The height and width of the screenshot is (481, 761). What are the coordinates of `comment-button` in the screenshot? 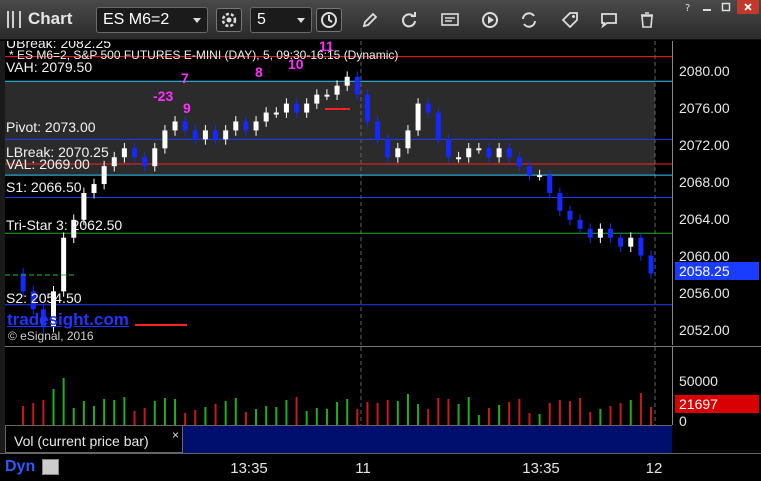 It's located at (609, 20).